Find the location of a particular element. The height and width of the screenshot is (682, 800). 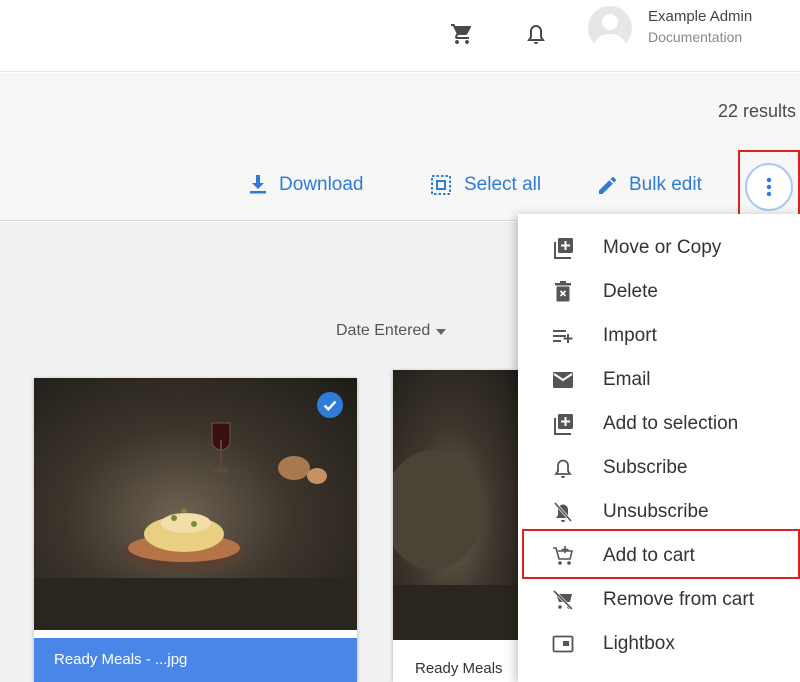

playlist-add-icon is located at coordinates (563, 336).